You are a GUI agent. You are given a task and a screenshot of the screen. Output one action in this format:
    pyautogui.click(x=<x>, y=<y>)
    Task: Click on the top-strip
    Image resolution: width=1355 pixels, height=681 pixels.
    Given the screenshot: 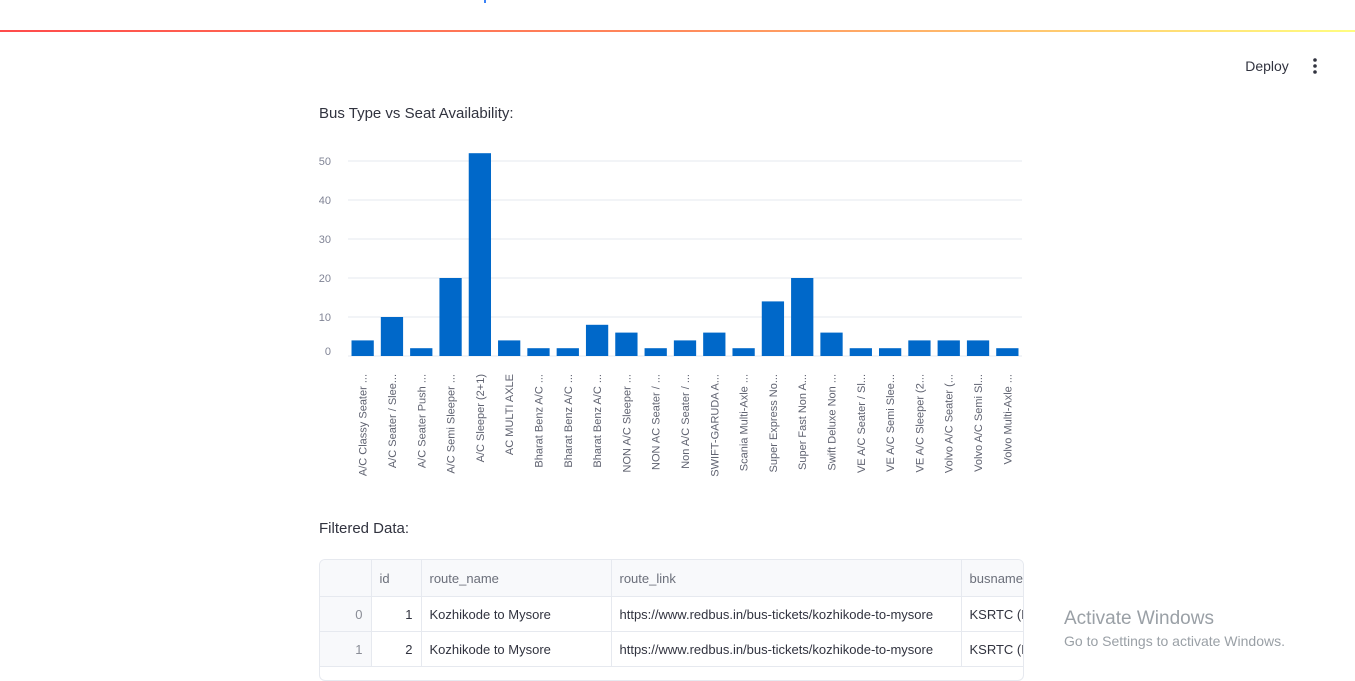 What is the action you would take?
    pyautogui.click(x=677, y=15)
    